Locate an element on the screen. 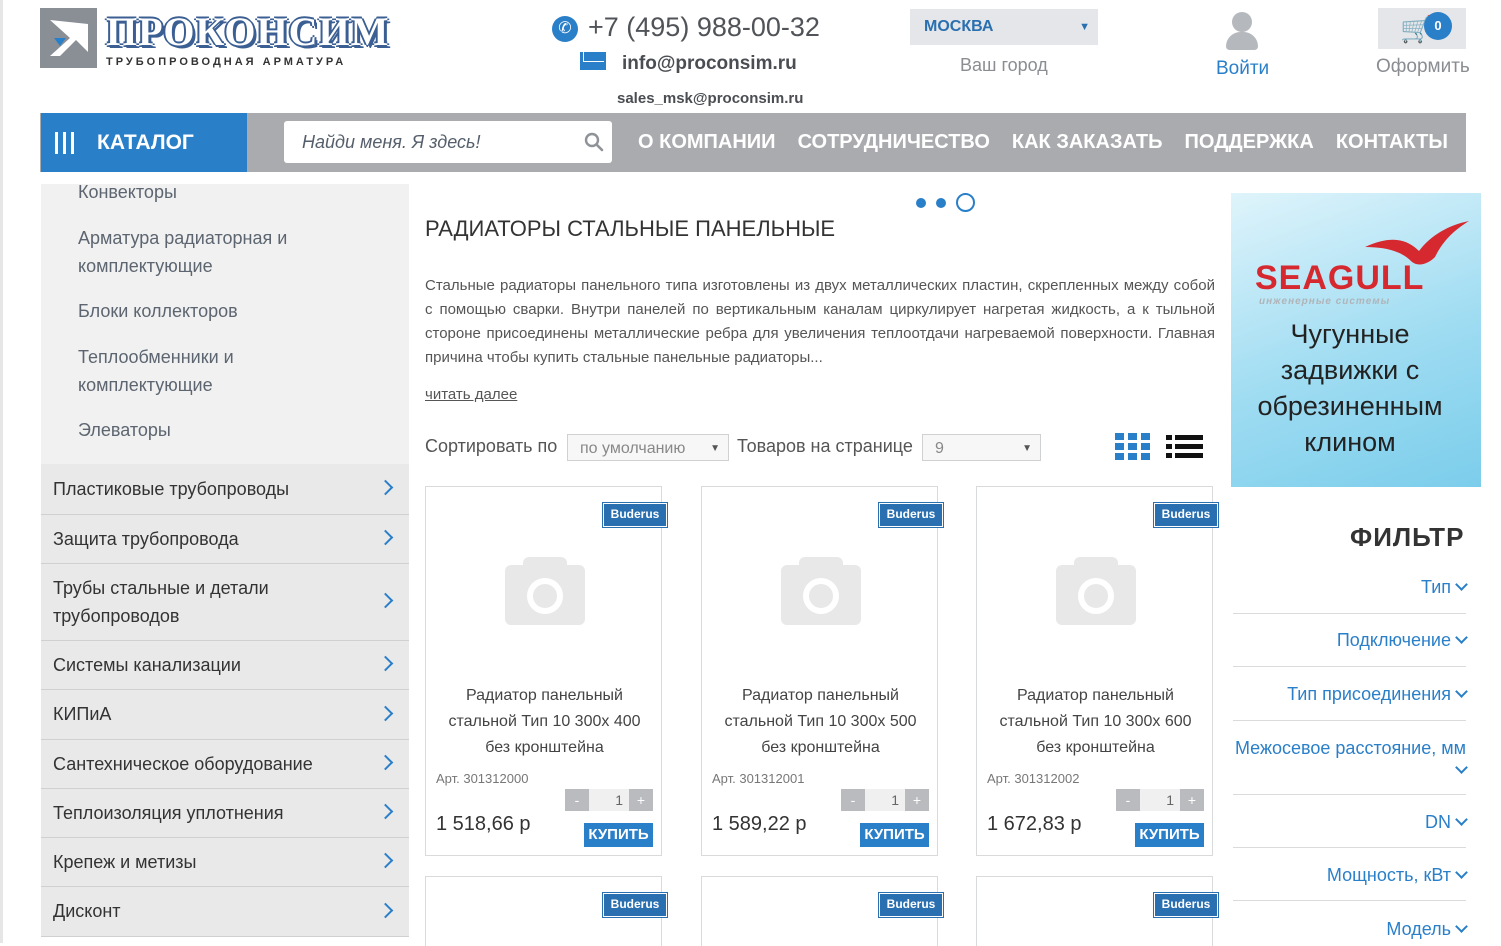  sidebar-category: Сантехническое оборудование is located at coordinates (225, 764).